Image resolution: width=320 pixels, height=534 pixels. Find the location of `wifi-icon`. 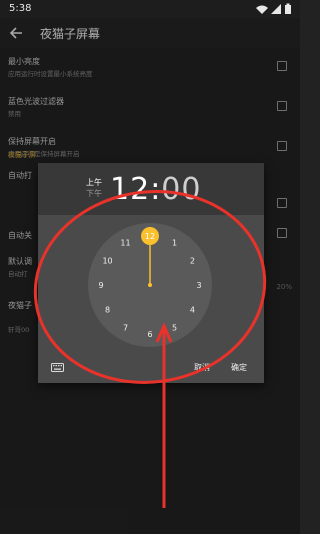

wifi-icon is located at coordinates (262, 9).